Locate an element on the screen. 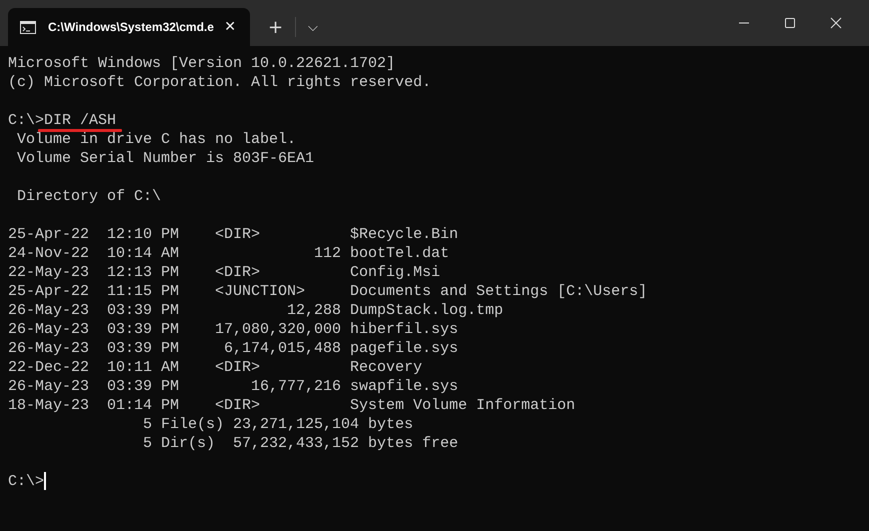  terminal-line: 22-Dec-22 10:11 AM <DIR> Recovery is located at coordinates (216, 367).